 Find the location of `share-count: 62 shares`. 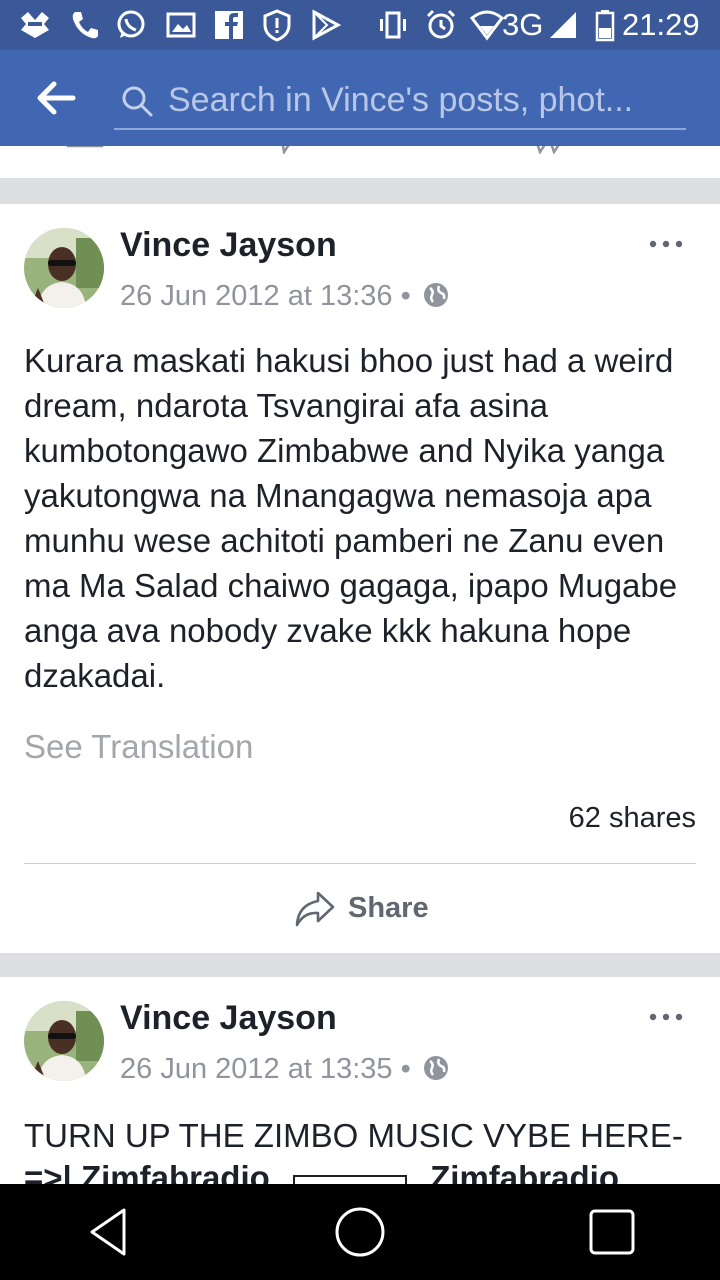

share-count: 62 shares is located at coordinates (632, 818).